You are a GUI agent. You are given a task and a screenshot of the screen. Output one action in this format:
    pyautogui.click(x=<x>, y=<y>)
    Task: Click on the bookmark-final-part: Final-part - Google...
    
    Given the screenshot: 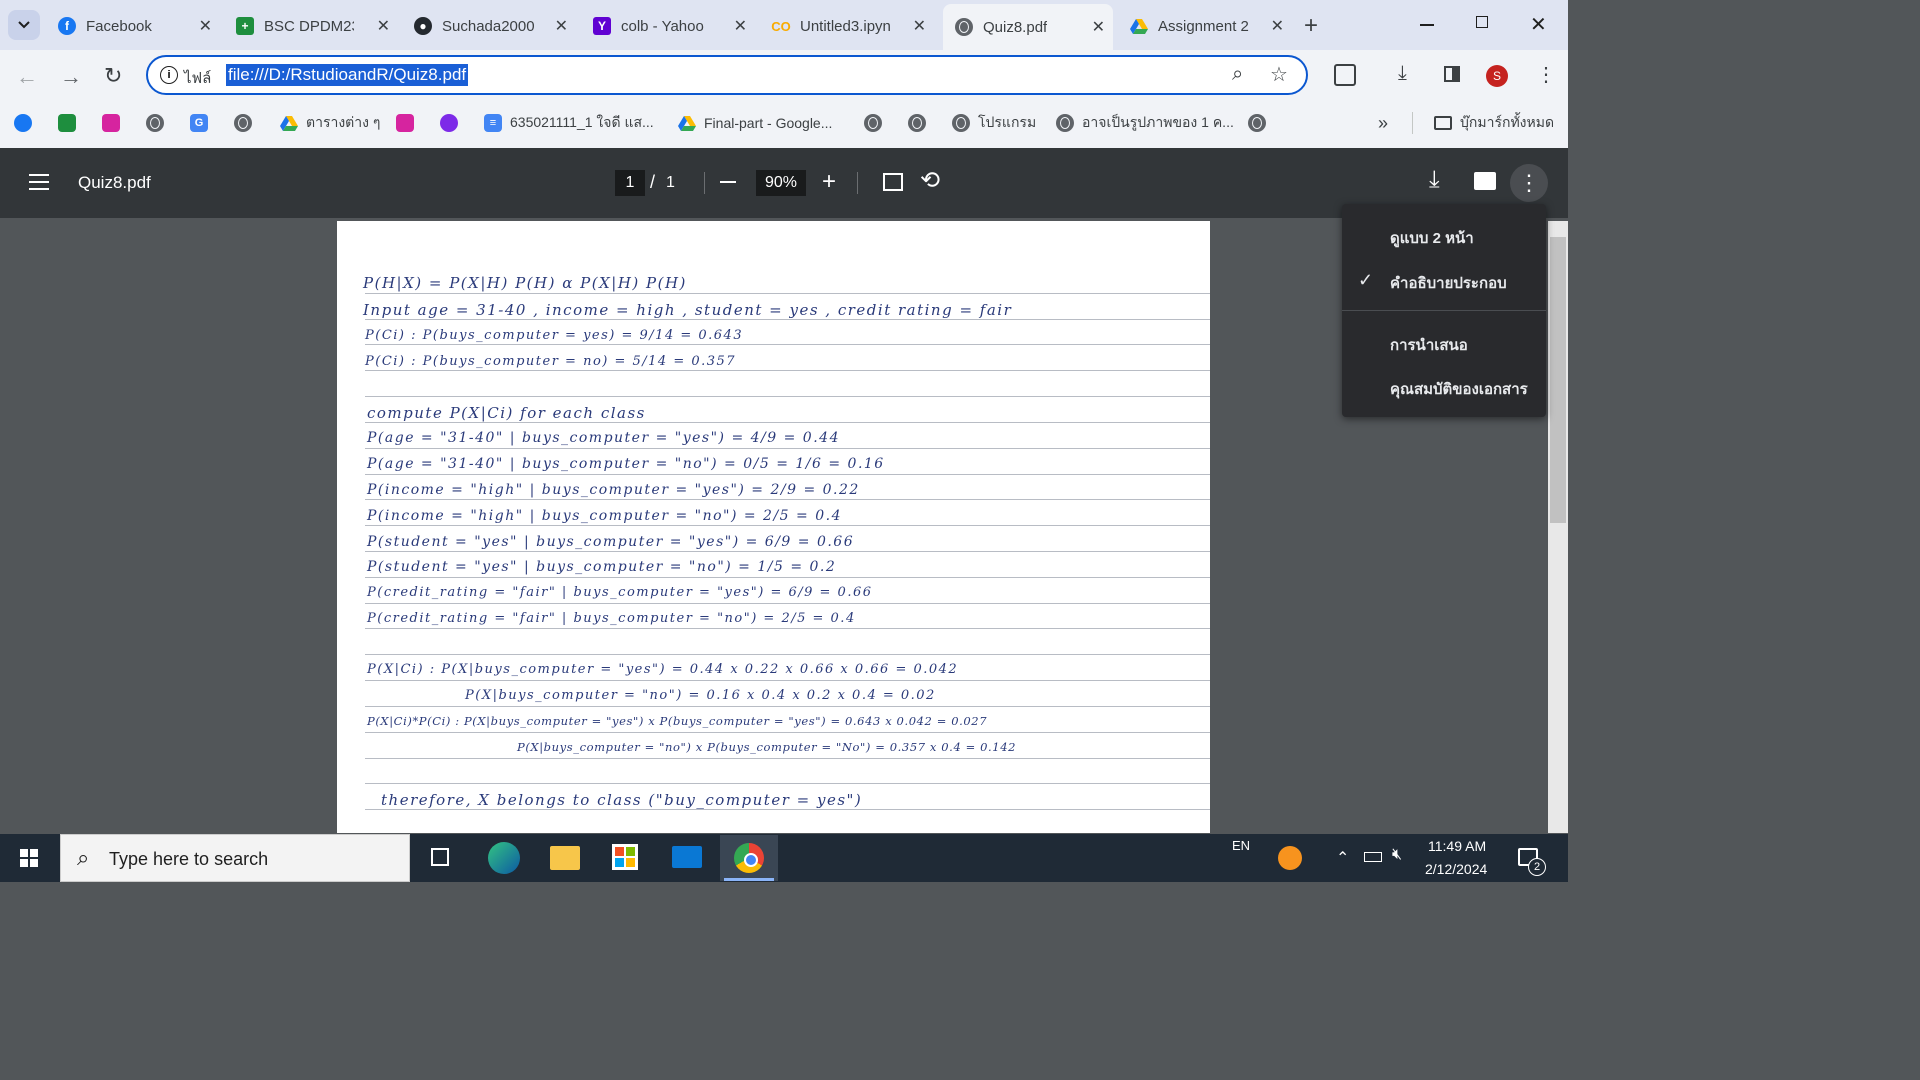 What is the action you would take?
    pyautogui.click(x=755, y=123)
    